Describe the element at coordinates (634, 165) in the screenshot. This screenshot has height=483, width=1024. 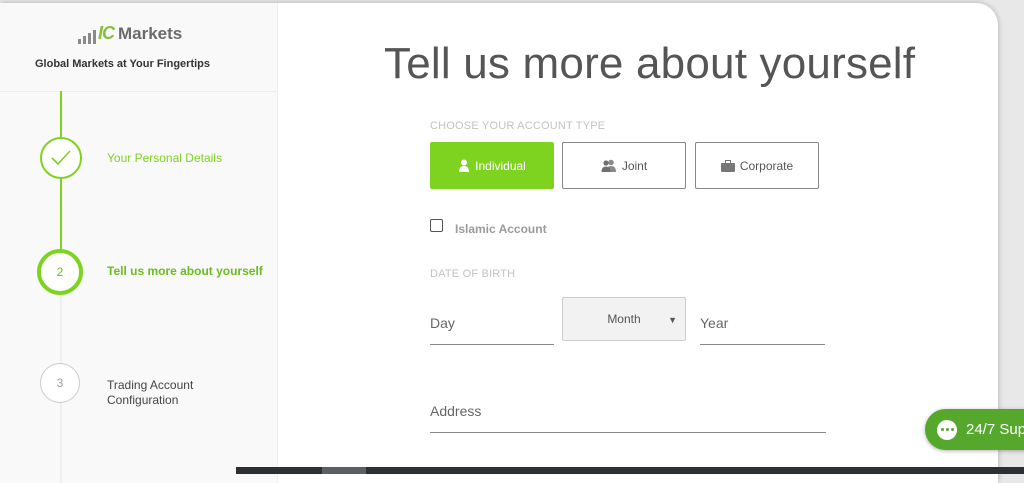
I see `account-type-joint-label: Joint` at that location.